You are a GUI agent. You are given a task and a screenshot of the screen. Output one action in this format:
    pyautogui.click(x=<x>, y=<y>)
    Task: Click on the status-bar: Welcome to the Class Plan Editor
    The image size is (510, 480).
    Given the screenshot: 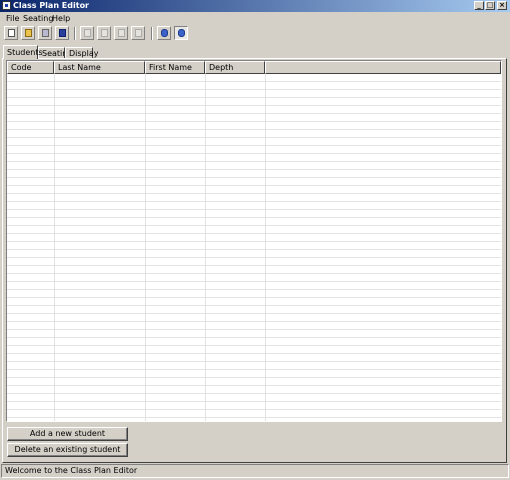 What is the action you would take?
    pyautogui.click(x=255, y=471)
    